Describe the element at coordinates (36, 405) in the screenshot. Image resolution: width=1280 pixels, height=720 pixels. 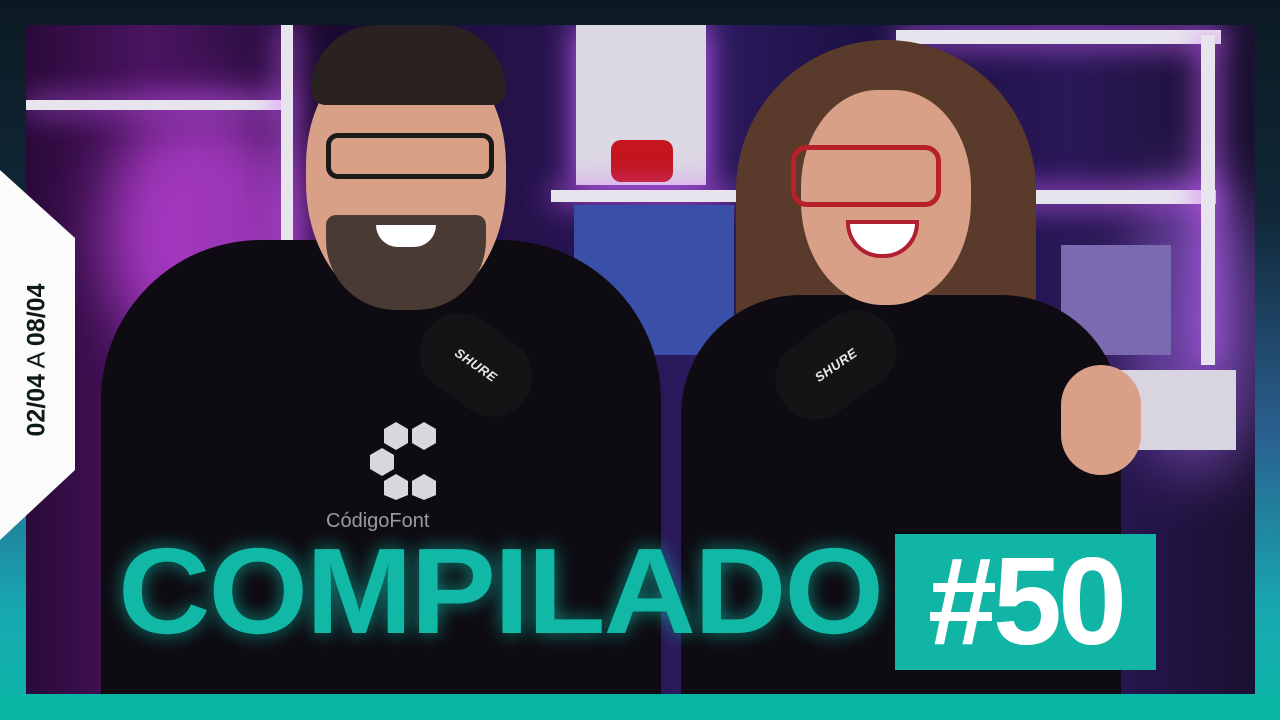
I see `date-start: 02/04` at that location.